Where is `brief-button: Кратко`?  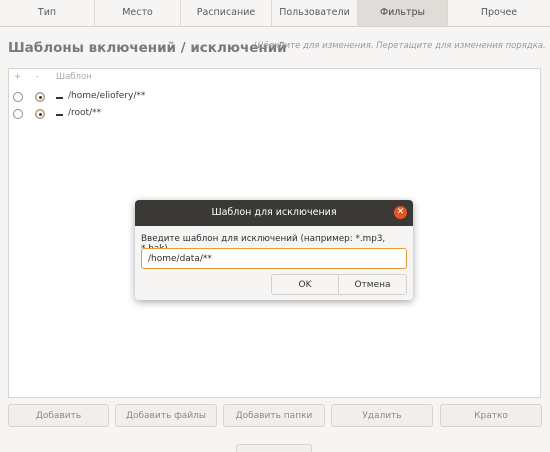 brief-button: Кратко is located at coordinates (491, 415).